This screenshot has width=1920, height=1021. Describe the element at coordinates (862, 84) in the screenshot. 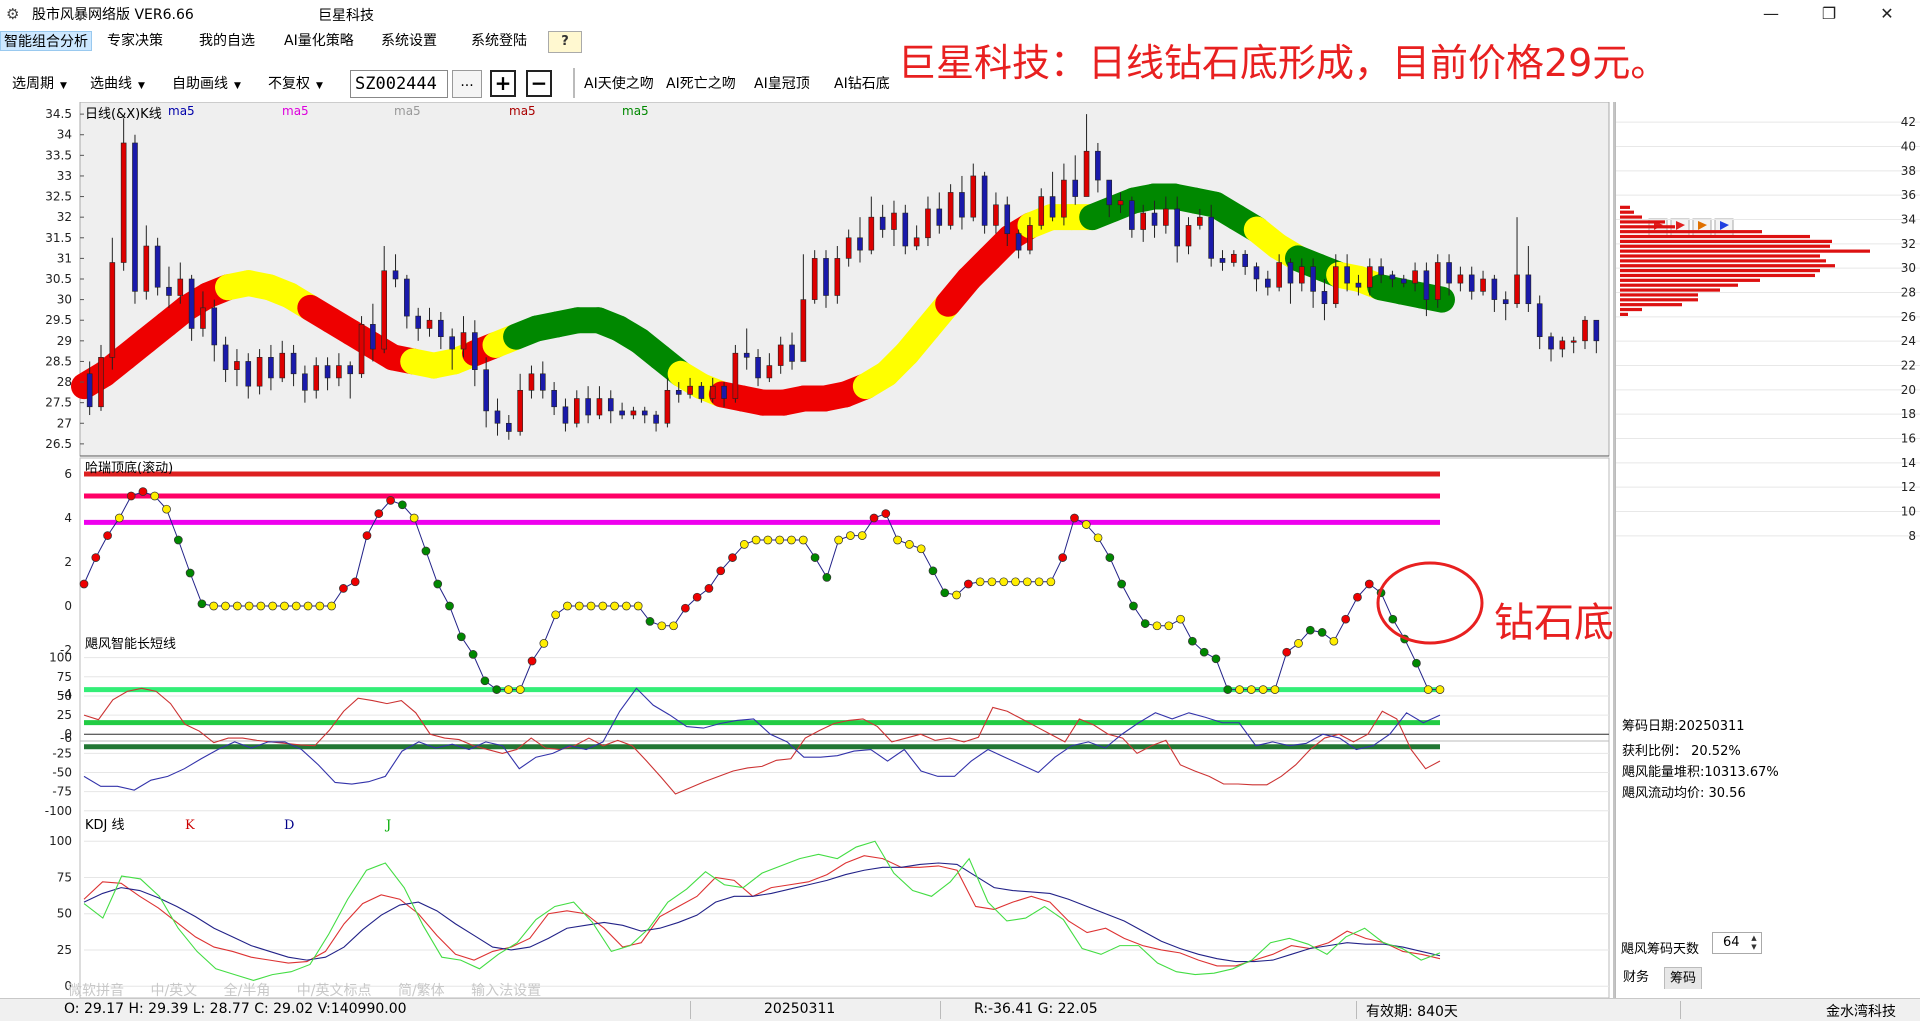

I see `ai-diamond-bottom-button: AI钻石底` at that location.